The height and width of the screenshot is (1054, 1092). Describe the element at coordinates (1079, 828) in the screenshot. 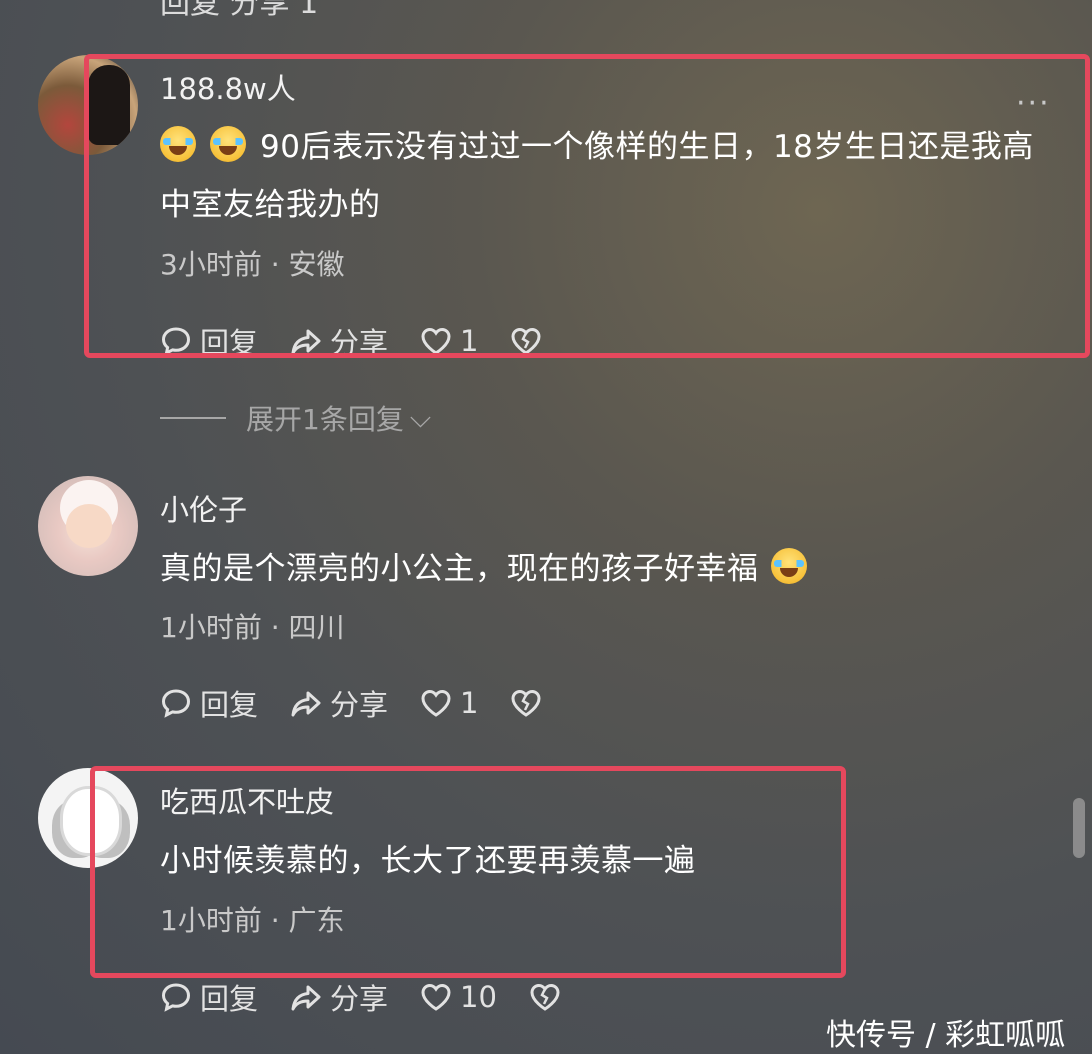

I see `scrollbar` at that location.